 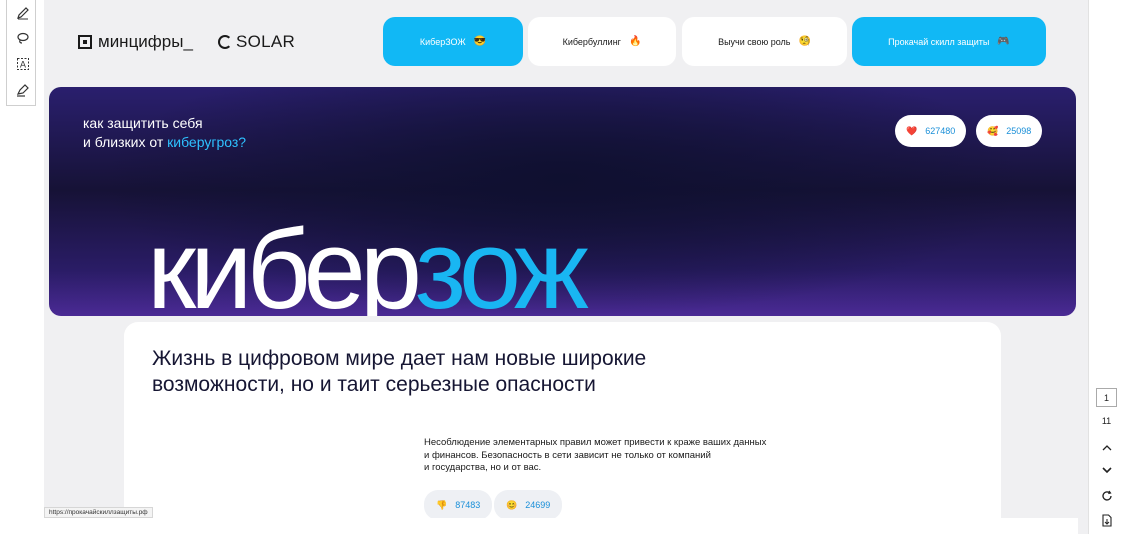 What do you see at coordinates (1106, 520) in the screenshot?
I see `document-save-icon` at bounding box center [1106, 520].